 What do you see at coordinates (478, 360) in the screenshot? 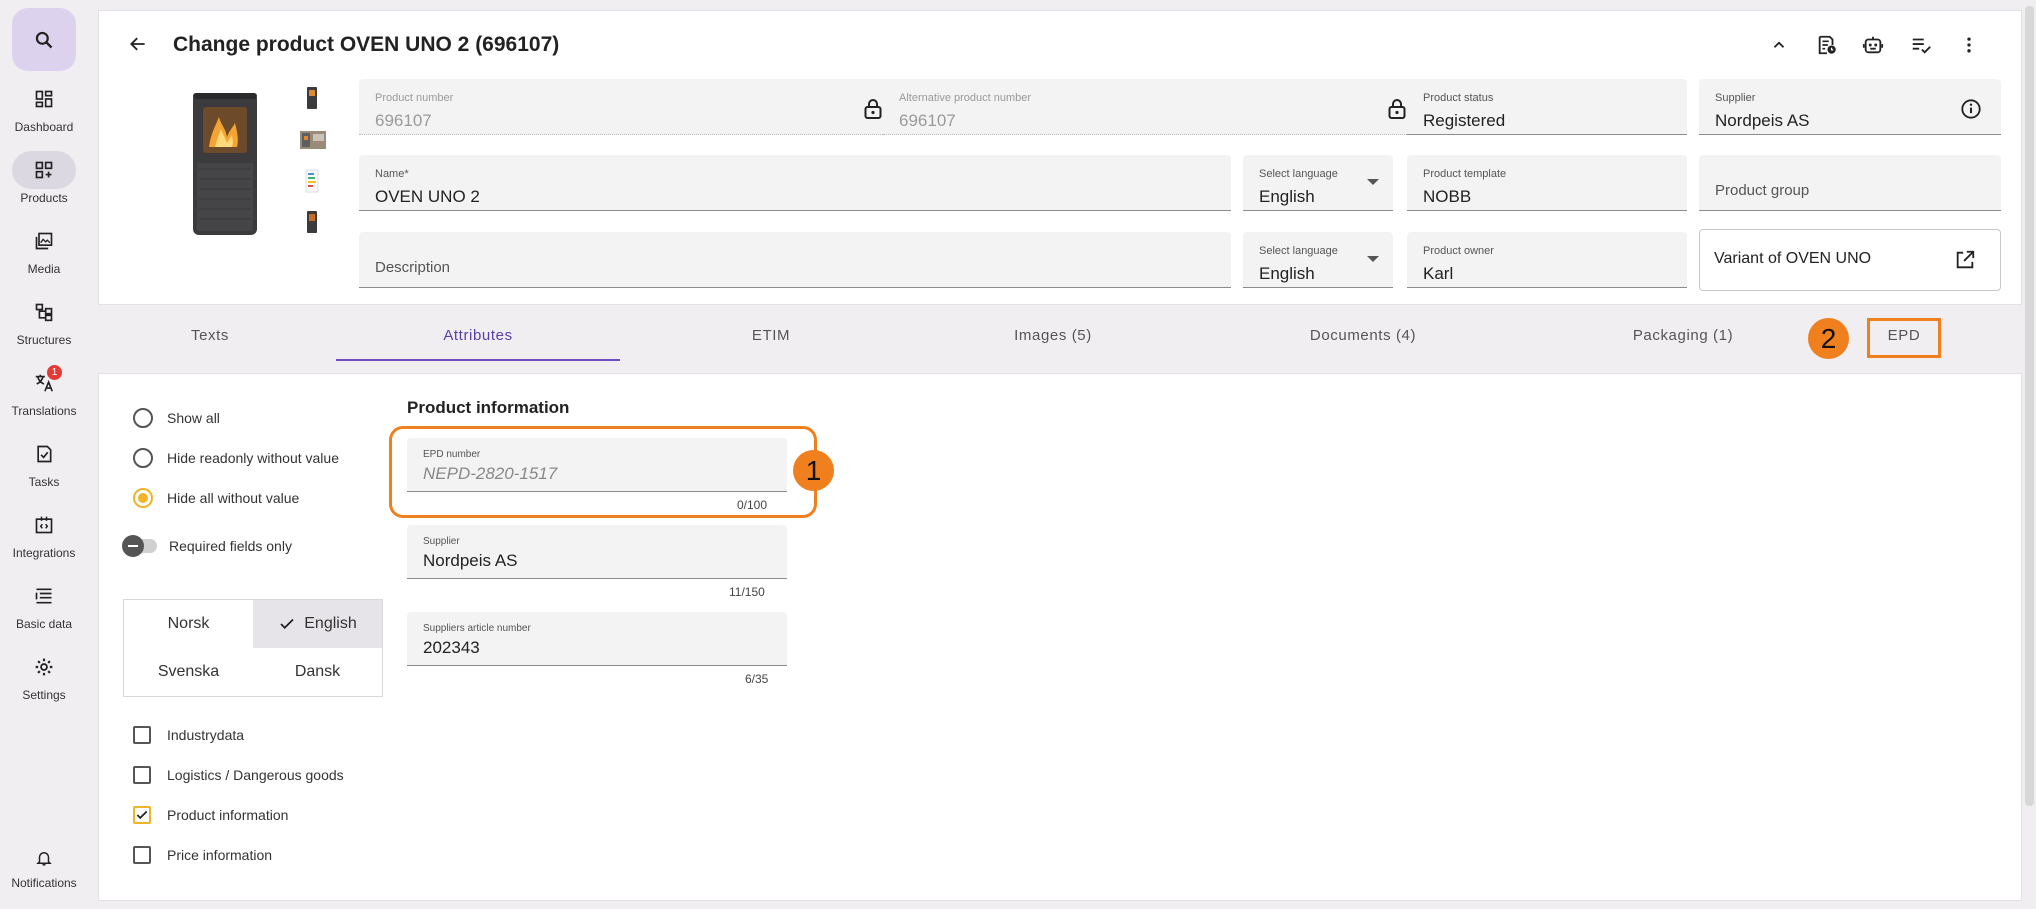
I see `active-tab-indicator` at bounding box center [478, 360].